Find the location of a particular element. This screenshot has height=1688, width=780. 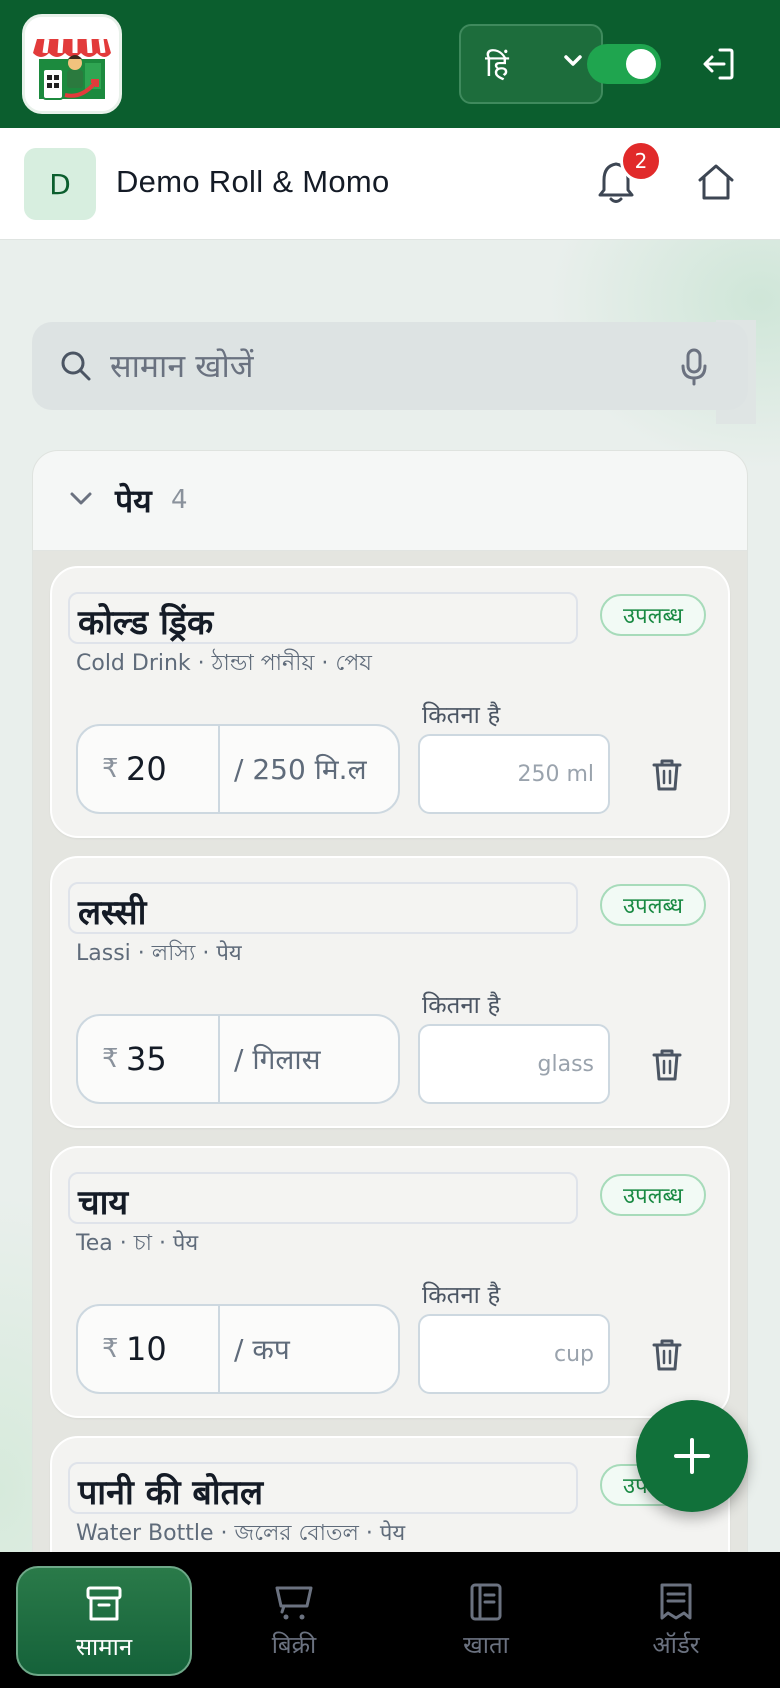

shop-header: D Demo Roll & Momo 2 is located at coordinates (390, 184).